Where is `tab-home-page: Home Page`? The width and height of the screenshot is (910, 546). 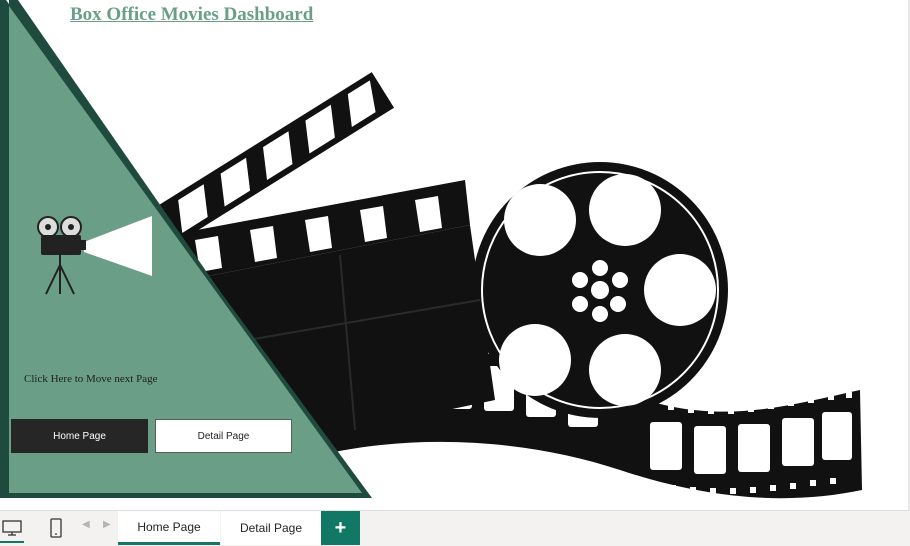 tab-home-page: Home Page is located at coordinates (169, 528).